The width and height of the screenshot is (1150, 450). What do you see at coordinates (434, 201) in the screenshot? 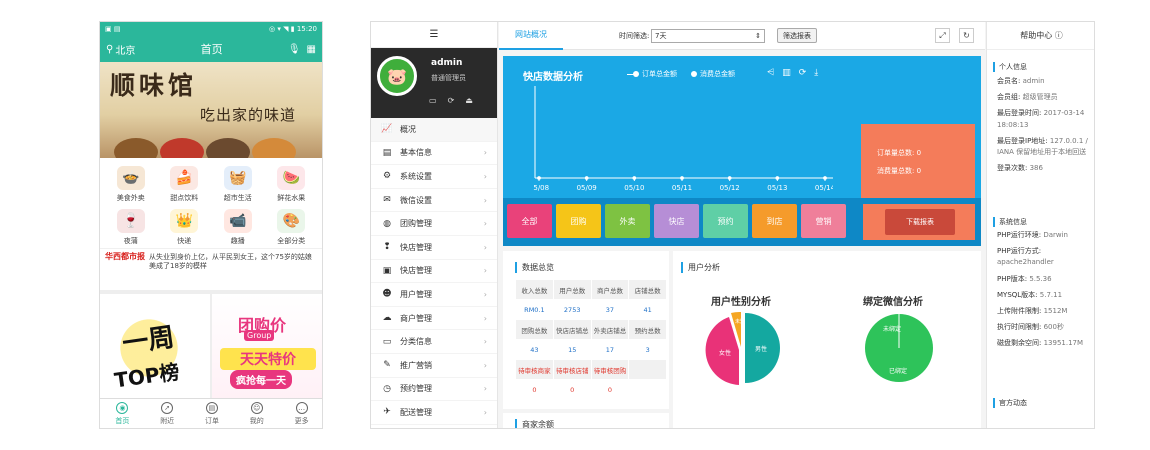
I see `sidebar-item: ✉ 微信设置 ›` at bounding box center [434, 201].